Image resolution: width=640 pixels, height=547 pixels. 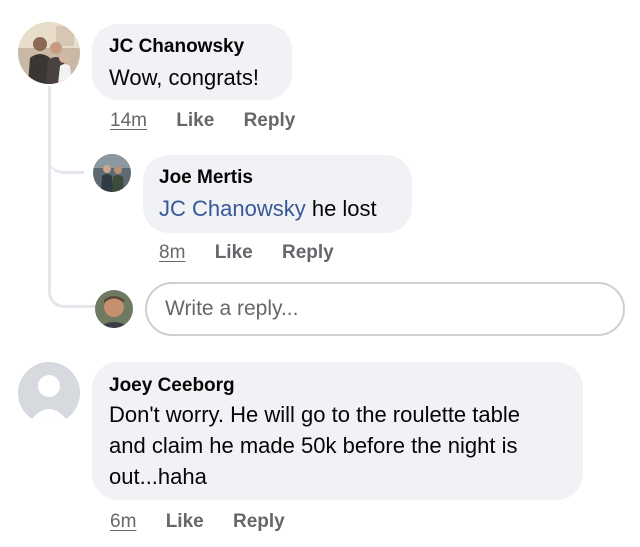 What do you see at coordinates (158, 476) in the screenshot?
I see `comment-text-line: out...haha` at bounding box center [158, 476].